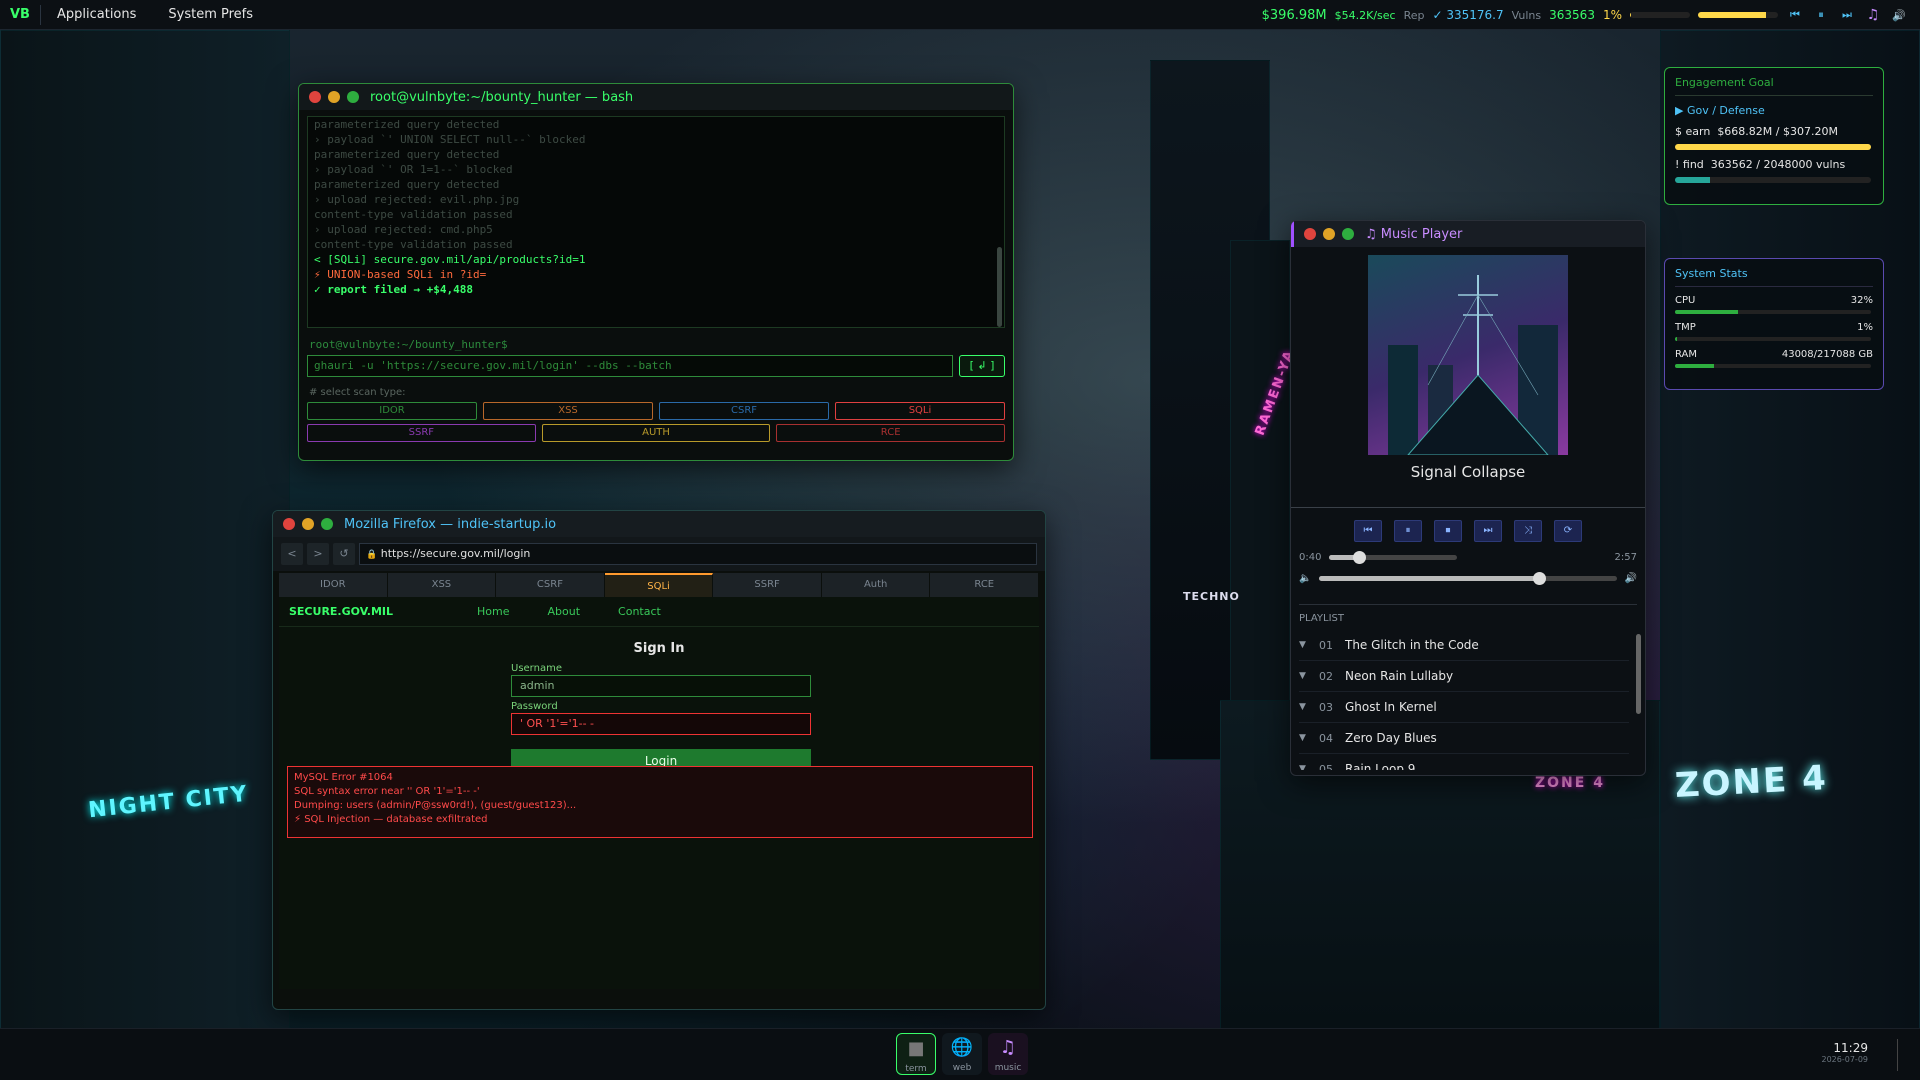 This screenshot has height=1080, width=1920. I want to click on seek-handle, so click(1359, 557).